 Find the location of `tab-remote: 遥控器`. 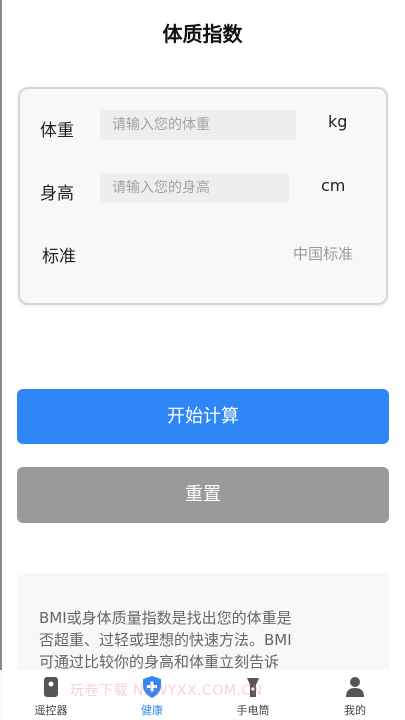

tab-remote: 遥控器 is located at coordinates (51, 695).